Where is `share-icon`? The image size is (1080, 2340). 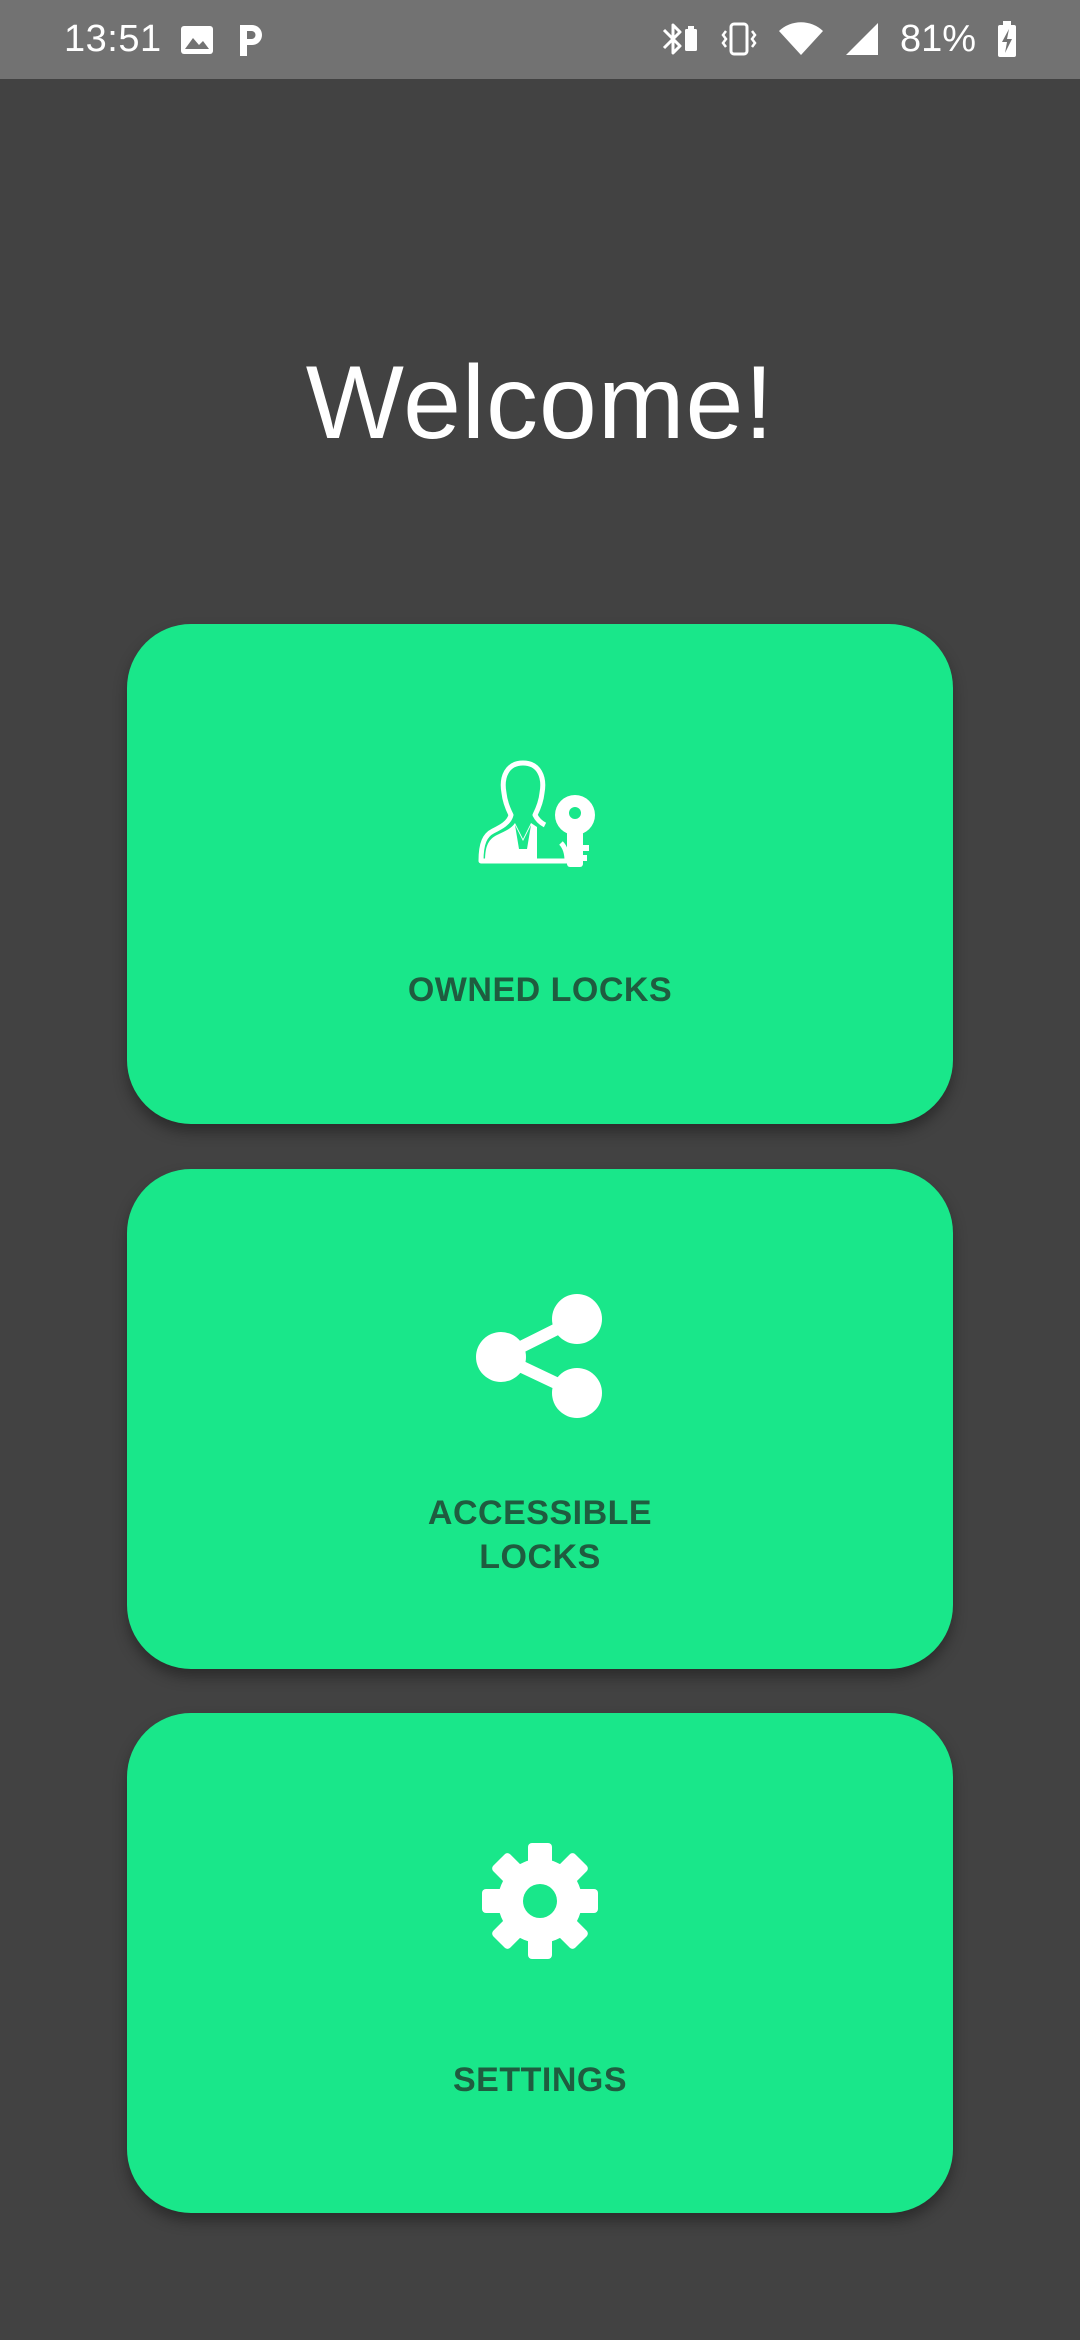
share-icon is located at coordinates (540, 1358).